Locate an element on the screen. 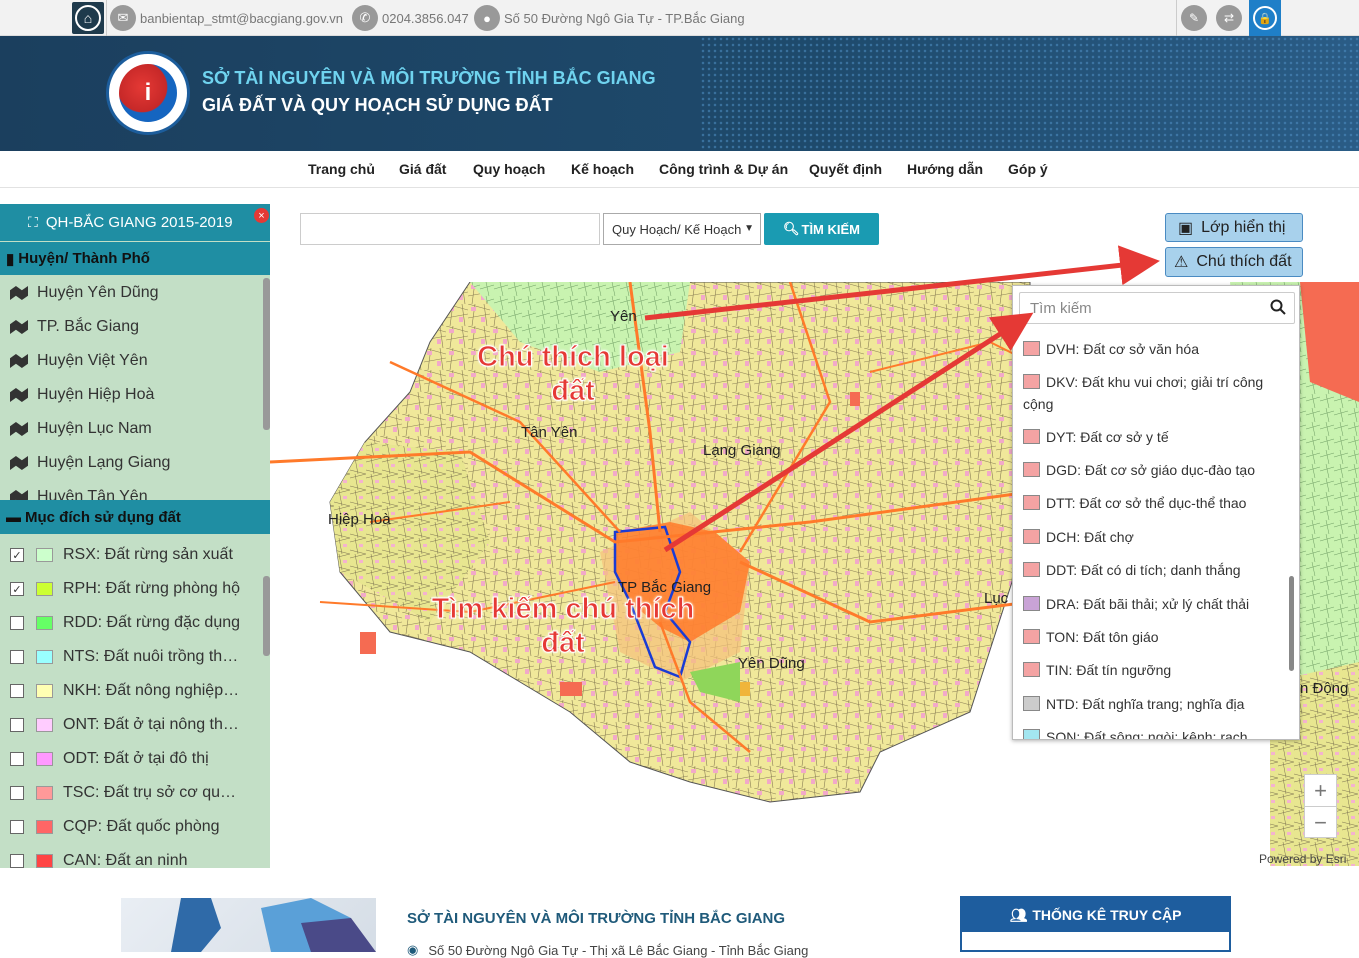 Image resolution: width=1359 pixels, height=958 pixels. home-icon: ⌂ is located at coordinates (88, 18).